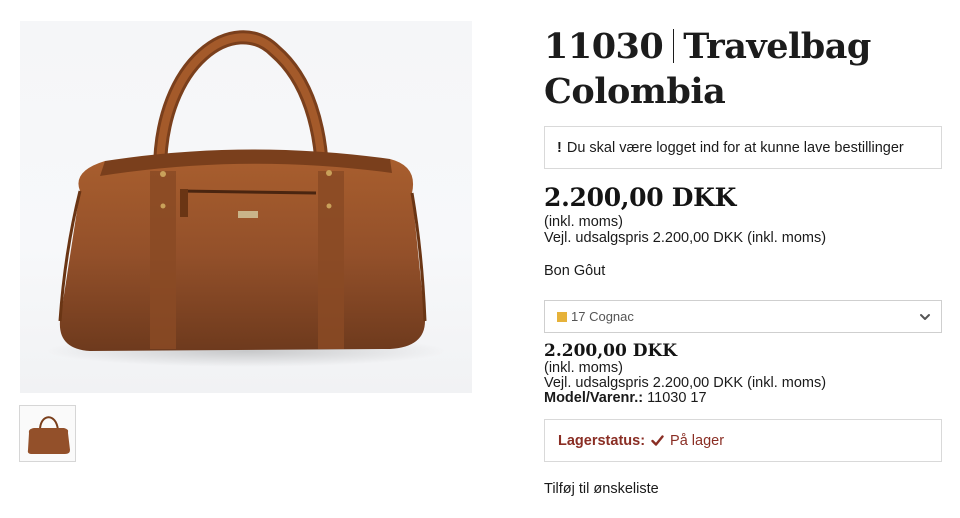  I want to click on product-name-line2: Colombia, so click(635, 91).